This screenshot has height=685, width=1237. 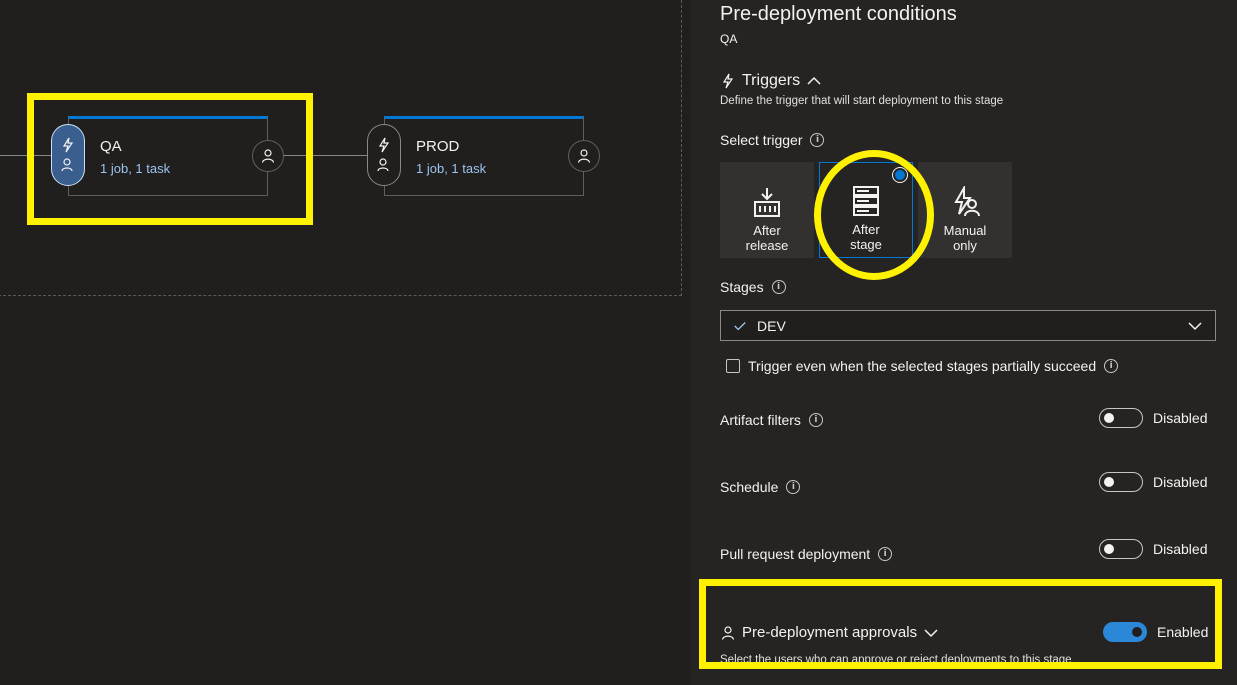 I want to click on after-release-icon, so click(x=767, y=202).